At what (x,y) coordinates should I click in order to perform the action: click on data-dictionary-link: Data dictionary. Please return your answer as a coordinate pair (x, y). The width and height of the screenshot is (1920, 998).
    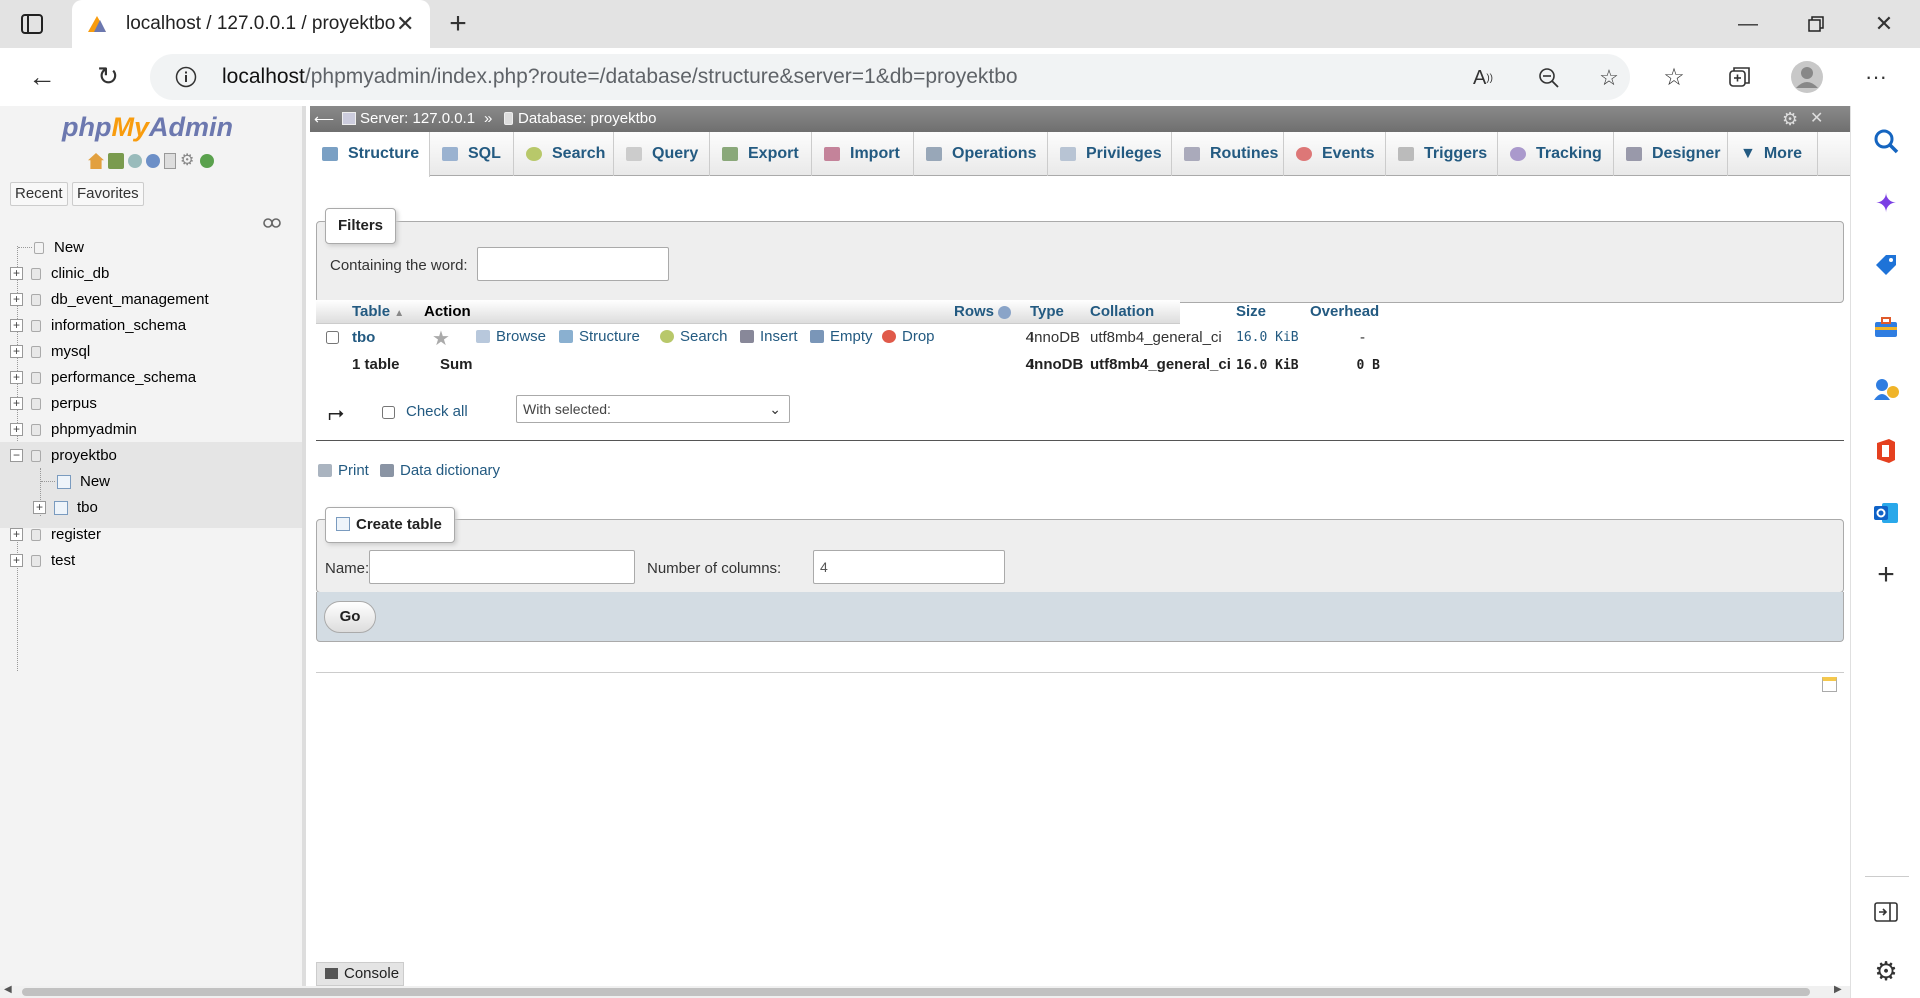
    Looking at the image, I should click on (440, 470).